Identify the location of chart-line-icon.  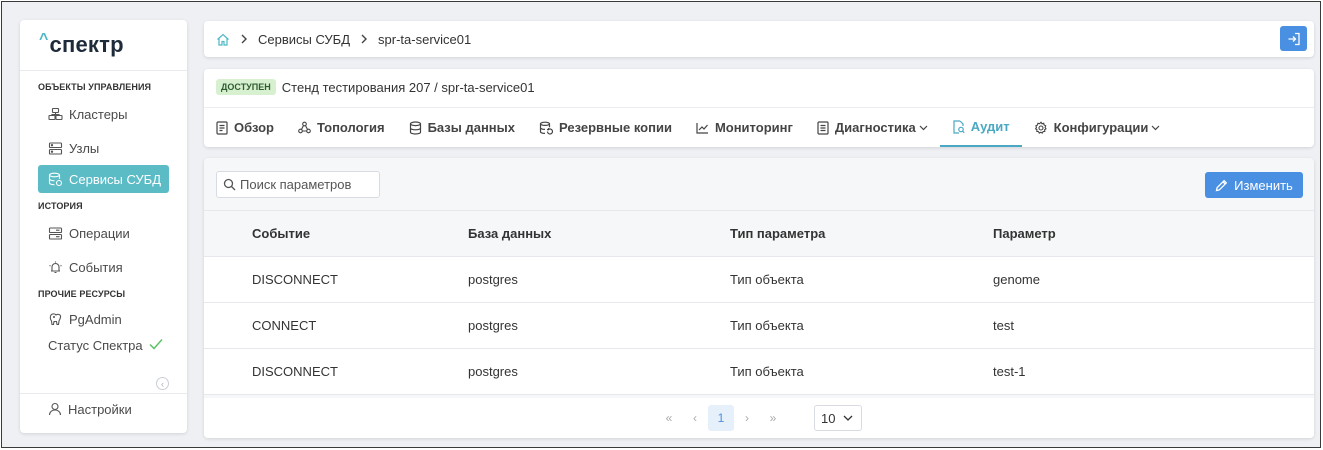
(702, 128).